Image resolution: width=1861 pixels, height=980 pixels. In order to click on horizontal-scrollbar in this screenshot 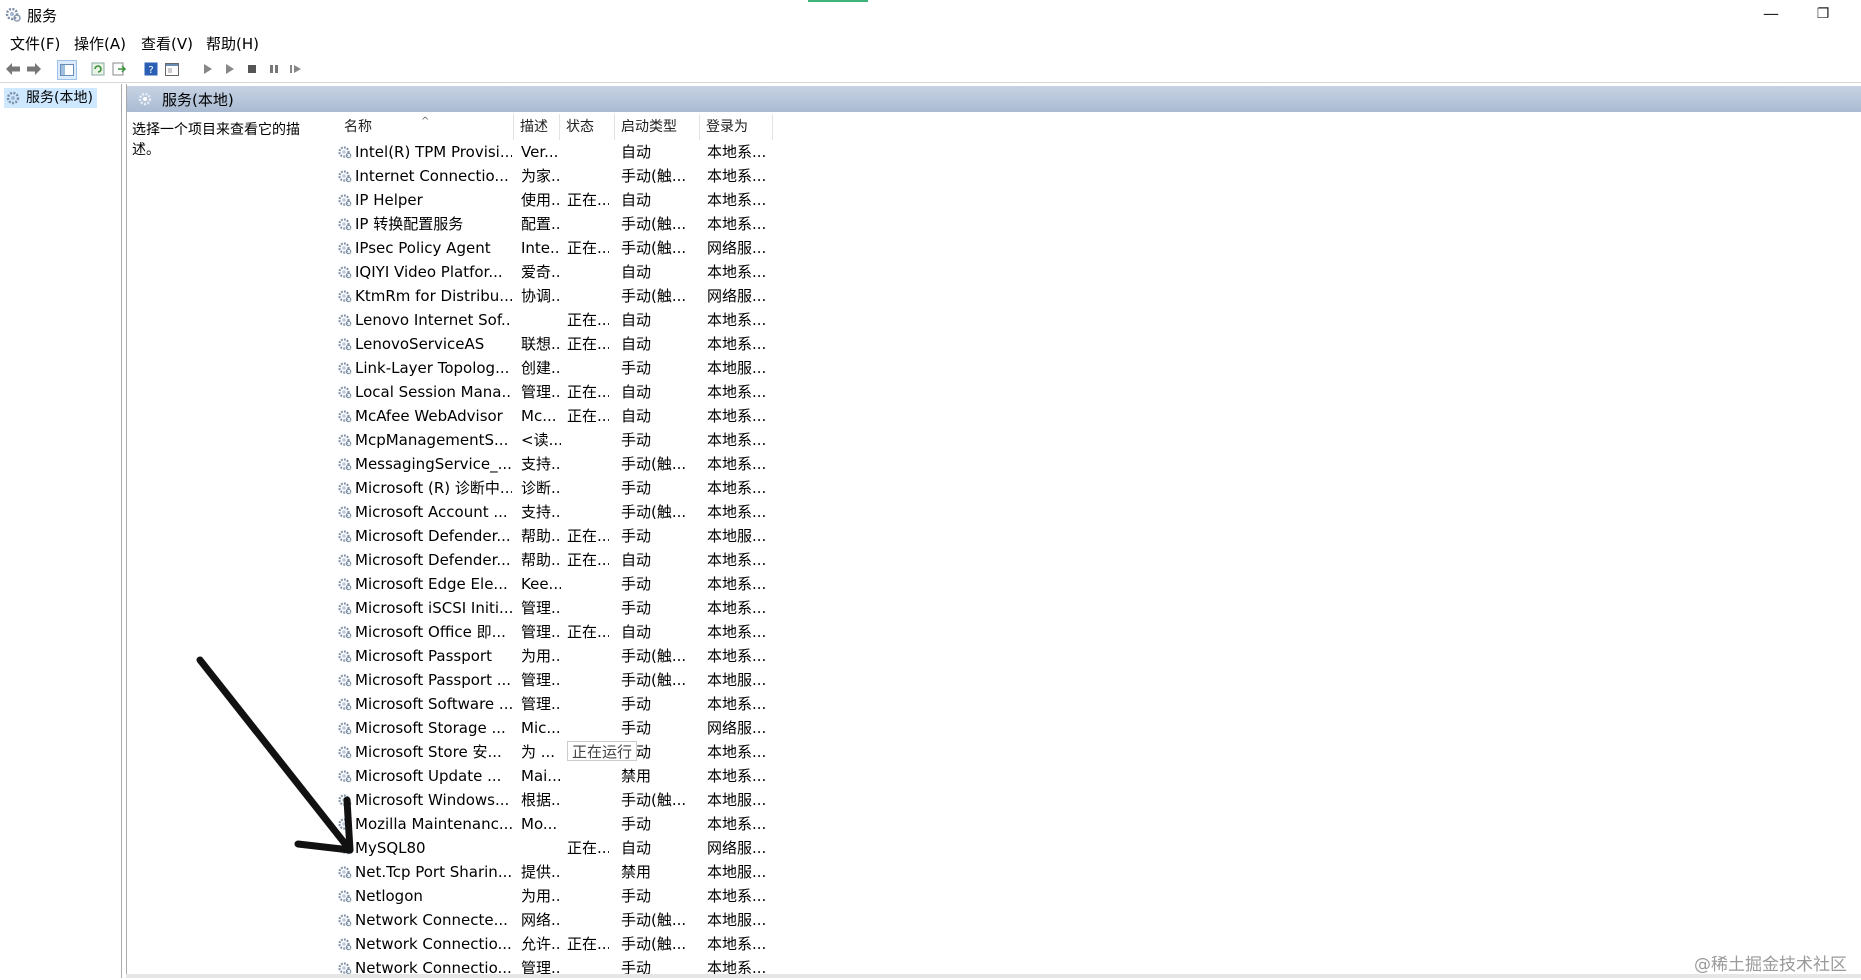, I will do `click(993, 976)`.